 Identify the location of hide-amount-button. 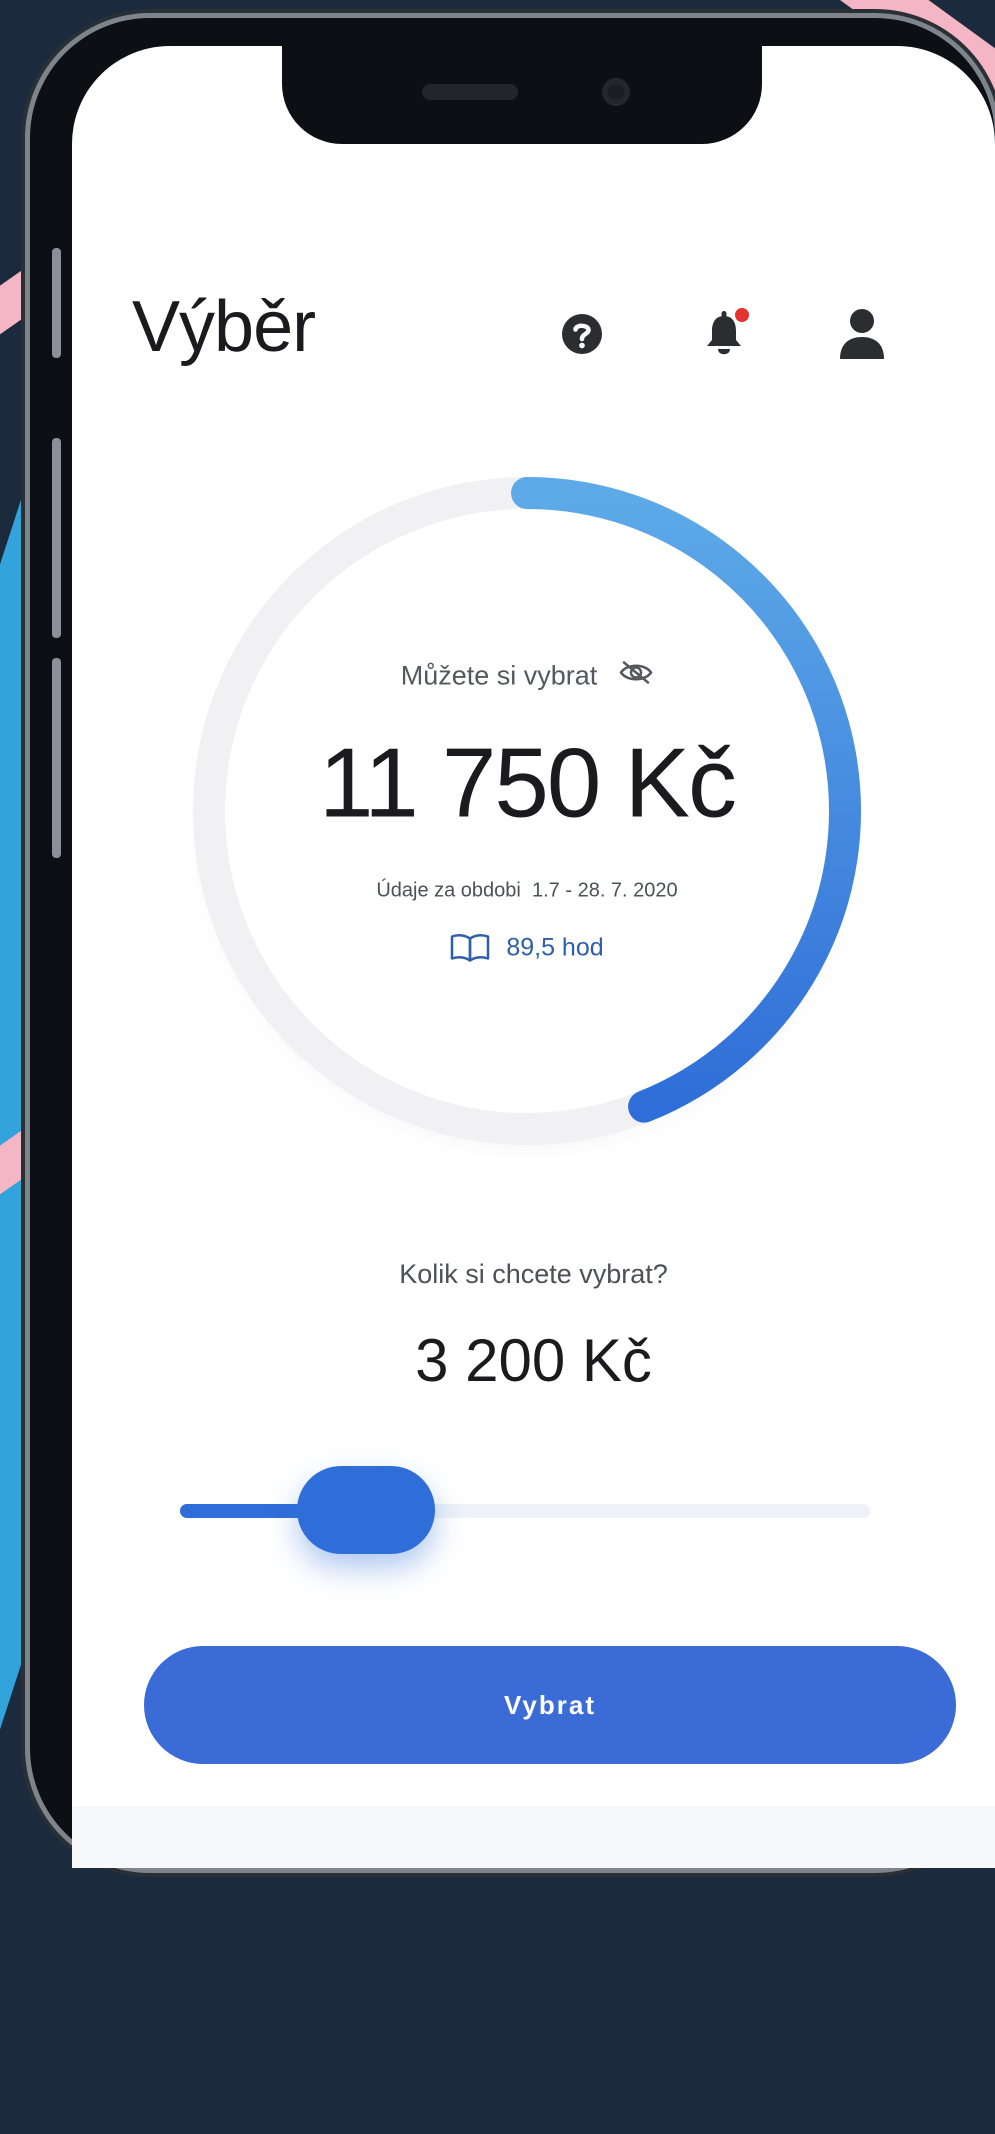
(636, 676).